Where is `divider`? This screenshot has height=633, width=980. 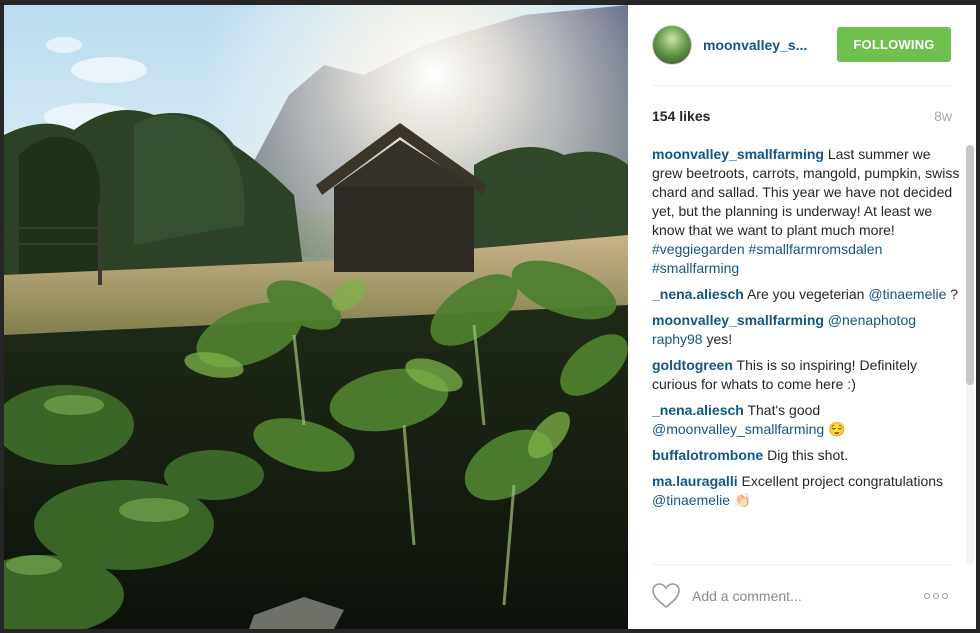
divider is located at coordinates (802, 85).